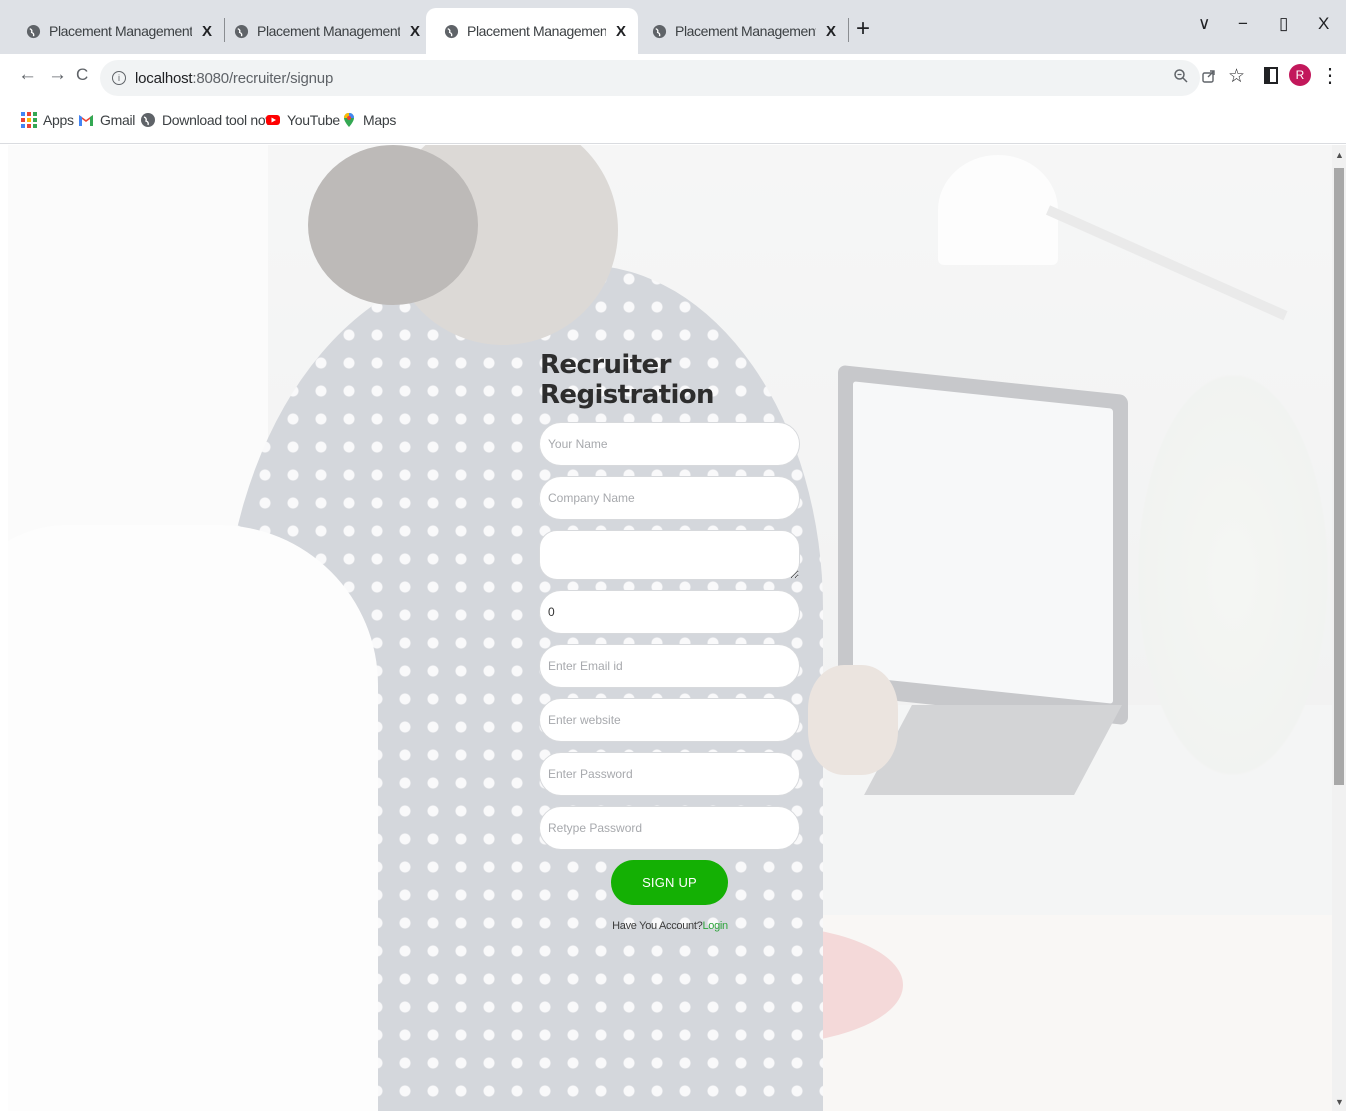  What do you see at coordinates (82, 75) in the screenshot?
I see `reload-button: C` at bounding box center [82, 75].